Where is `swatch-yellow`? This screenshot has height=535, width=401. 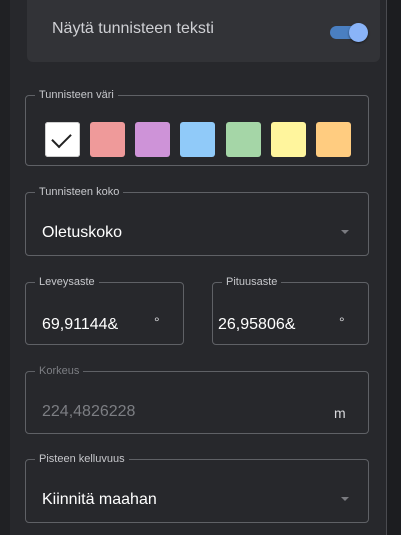
swatch-yellow is located at coordinates (288, 139).